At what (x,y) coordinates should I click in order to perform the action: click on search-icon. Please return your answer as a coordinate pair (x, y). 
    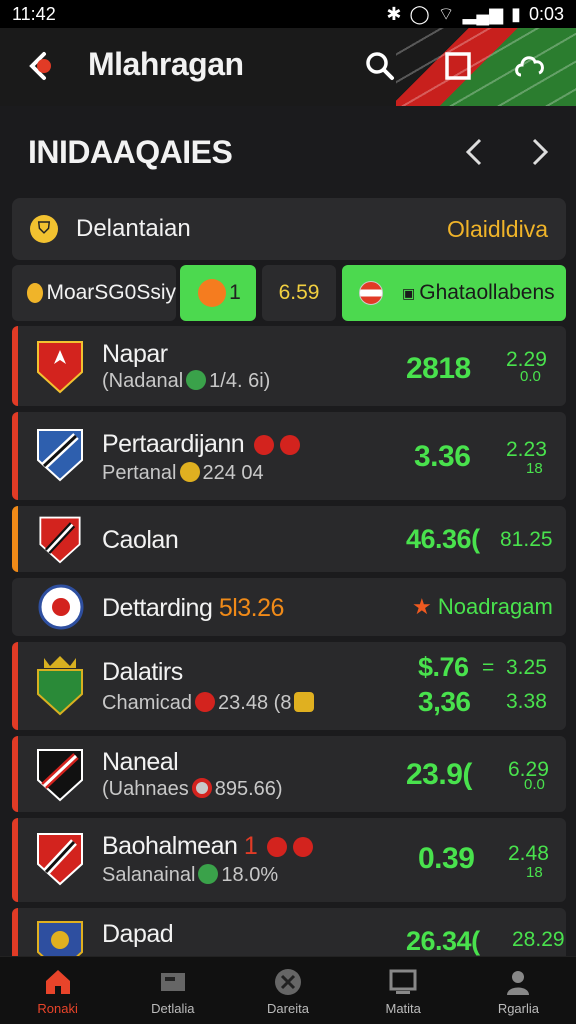
    Looking at the image, I should click on (380, 66).